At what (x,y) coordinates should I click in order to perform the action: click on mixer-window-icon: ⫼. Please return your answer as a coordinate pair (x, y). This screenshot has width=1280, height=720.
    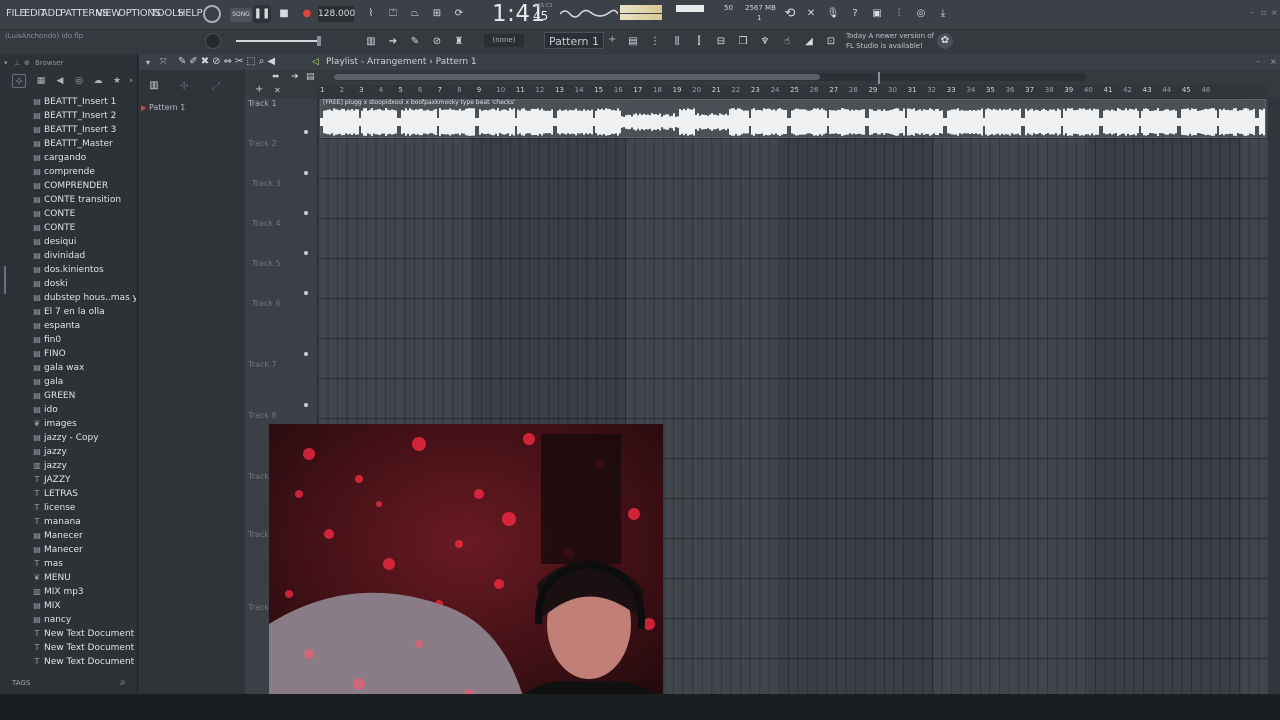
    Looking at the image, I should click on (677, 42).